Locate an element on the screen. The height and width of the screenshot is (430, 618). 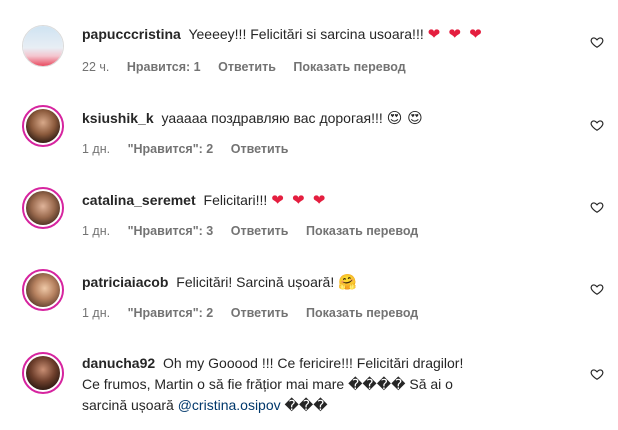
comment-meta: 1 дн. "Нравится": 2 Ответить is located at coordinates (192, 149).